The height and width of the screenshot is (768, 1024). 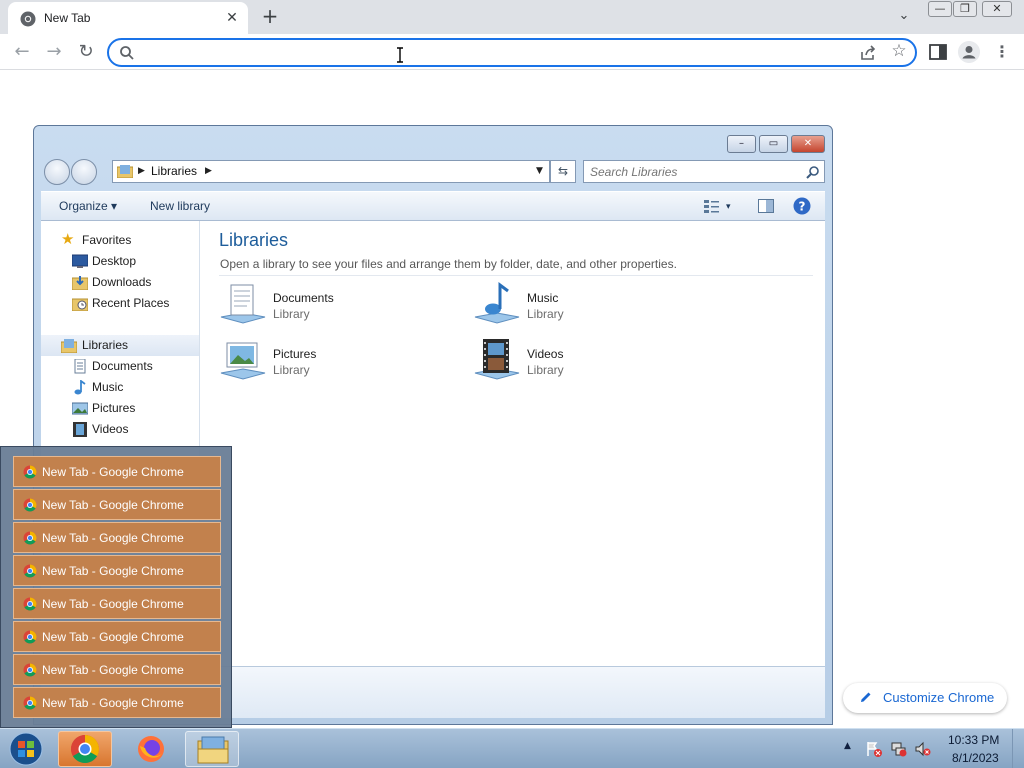 What do you see at coordinates (695, 171) in the screenshot?
I see `search-input` at bounding box center [695, 171].